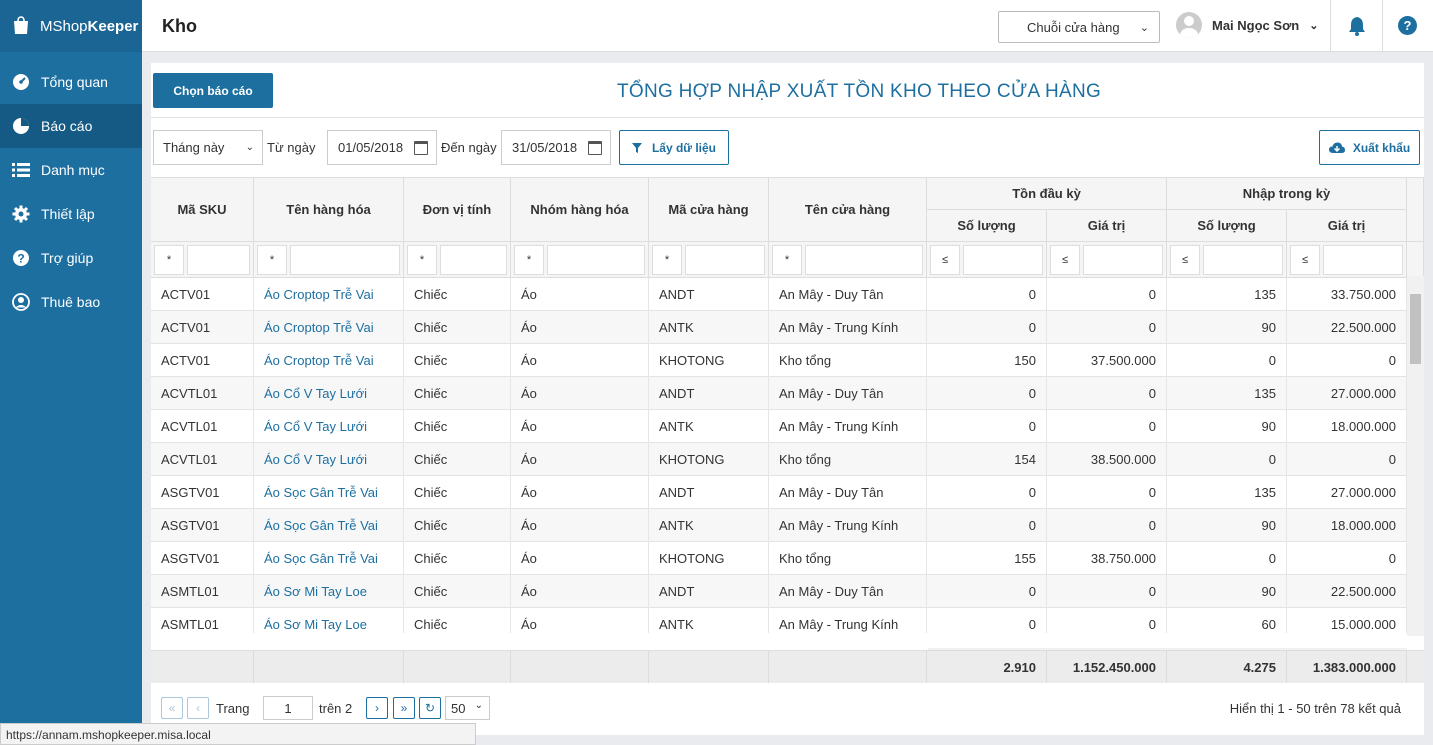 The image size is (1433, 745). I want to click on store-chain-select: Chuỗi cửa hàng ⌄, so click(1079, 27).